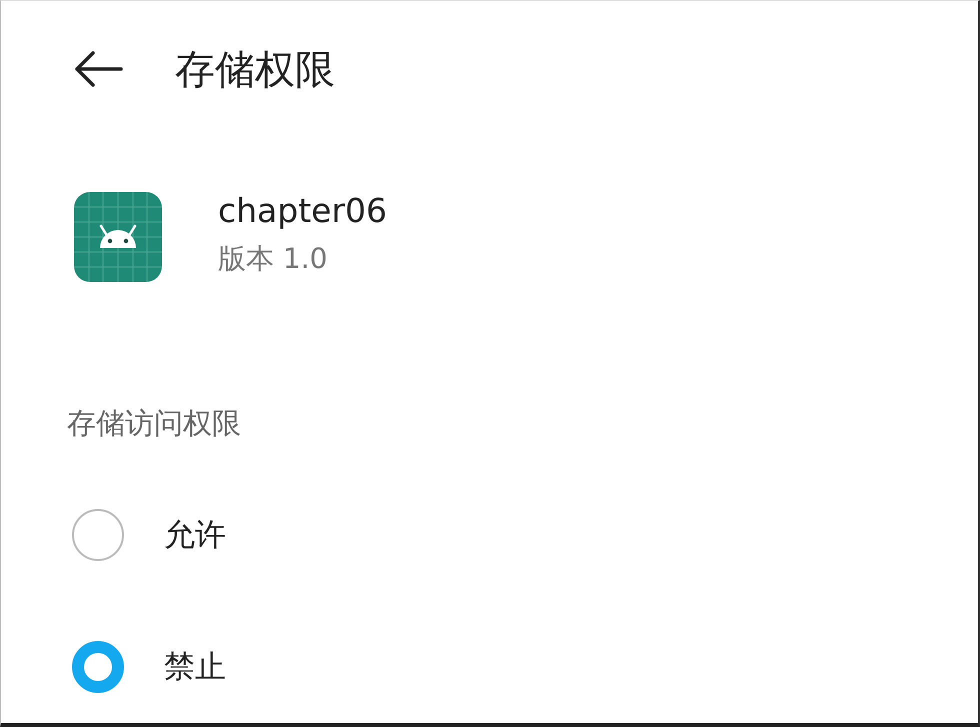 Image resolution: width=980 pixels, height=727 pixels. I want to click on back-icon, so click(98, 69).